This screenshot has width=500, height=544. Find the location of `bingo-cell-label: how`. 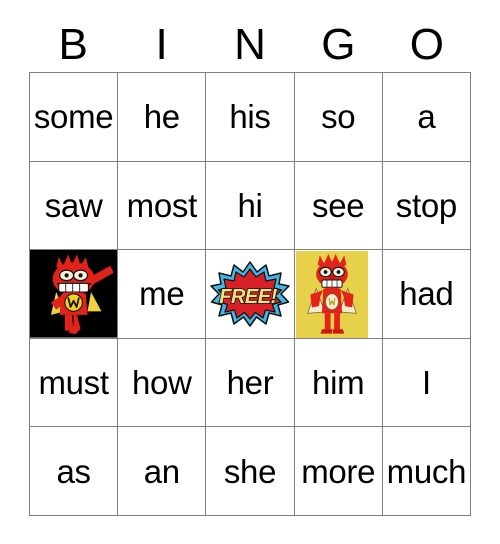

bingo-cell-label: how is located at coordinates (161, 383).